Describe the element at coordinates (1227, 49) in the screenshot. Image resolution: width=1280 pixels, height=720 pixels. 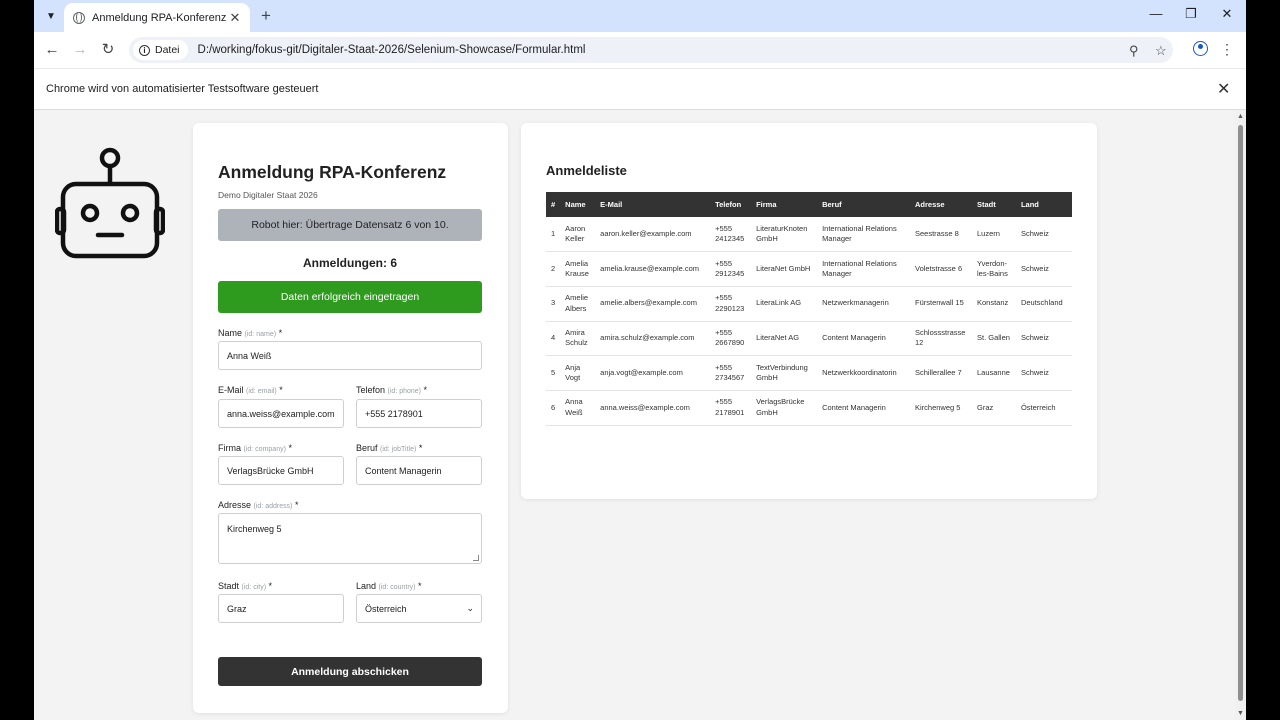
I see `menu-icon: ⋮` at that location.